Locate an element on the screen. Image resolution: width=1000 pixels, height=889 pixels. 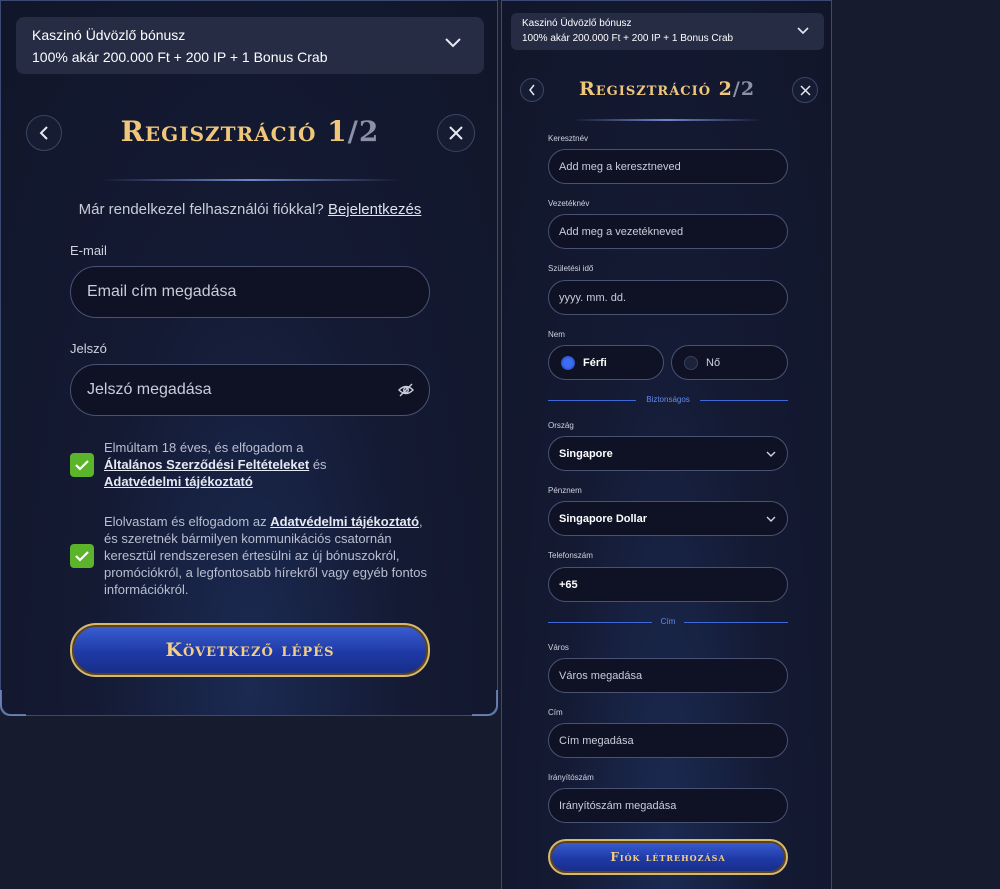
password-placeholder: Jelszó megadása is located at coordinates (149, 389).